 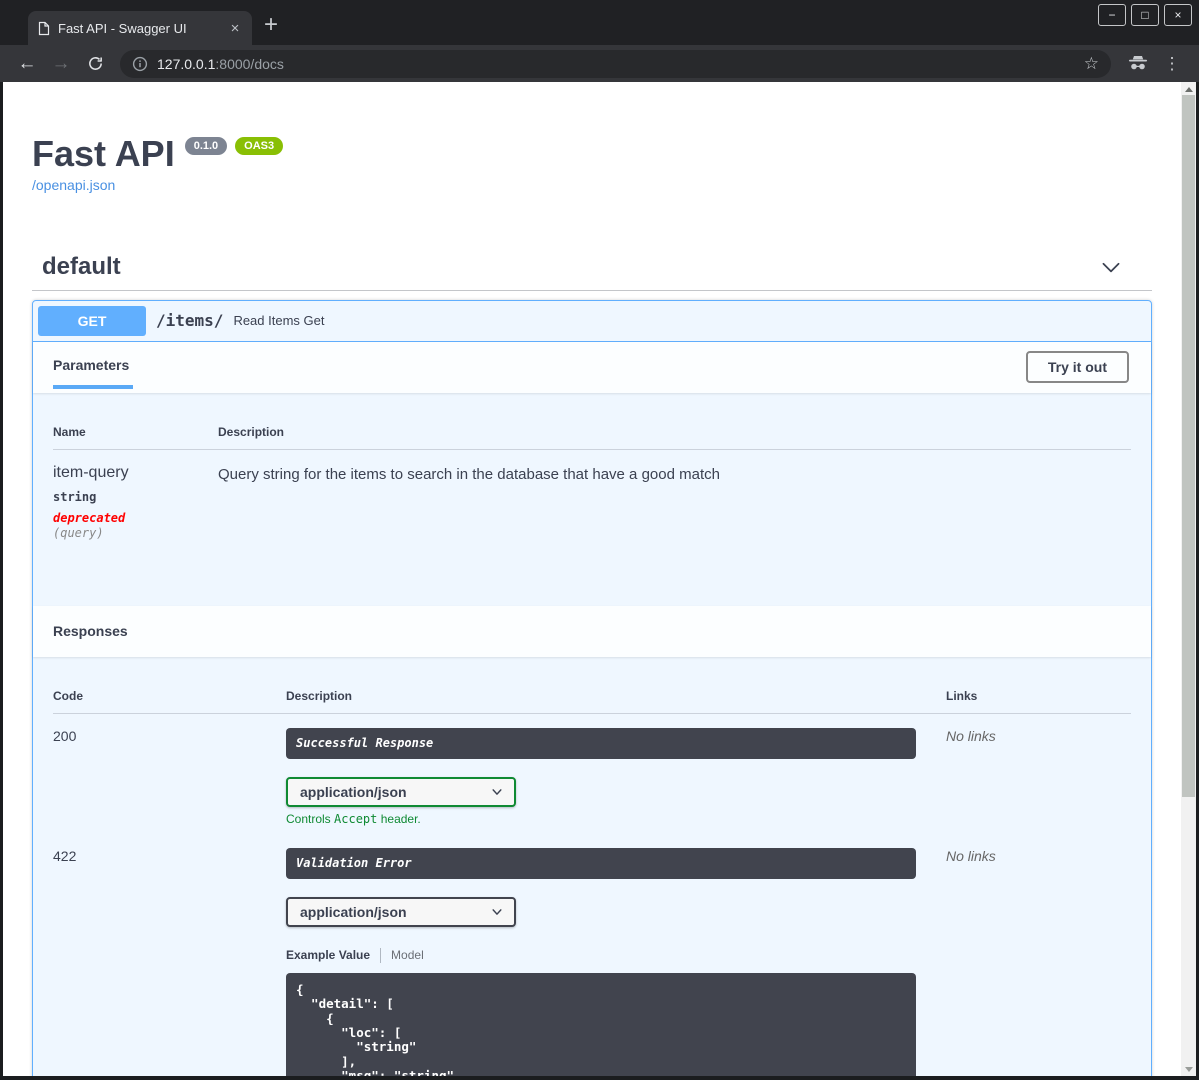 What do you see at coordinates (89, 517) in the screenshot?
I see `parameter-deprecated-label: deprecated` at bounding box center [89, 517].